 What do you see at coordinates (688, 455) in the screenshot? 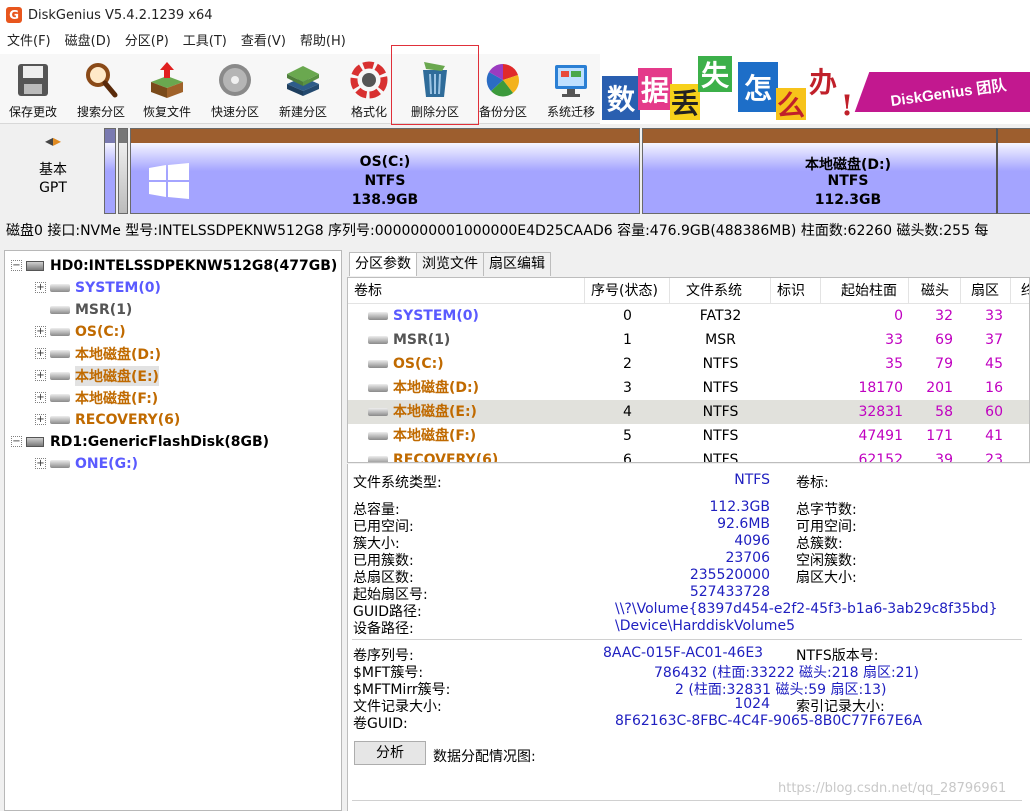
I see `table-row: RECOVERY(6) 6 NTFS 62152 39 23` at bounding box center [688, 455].